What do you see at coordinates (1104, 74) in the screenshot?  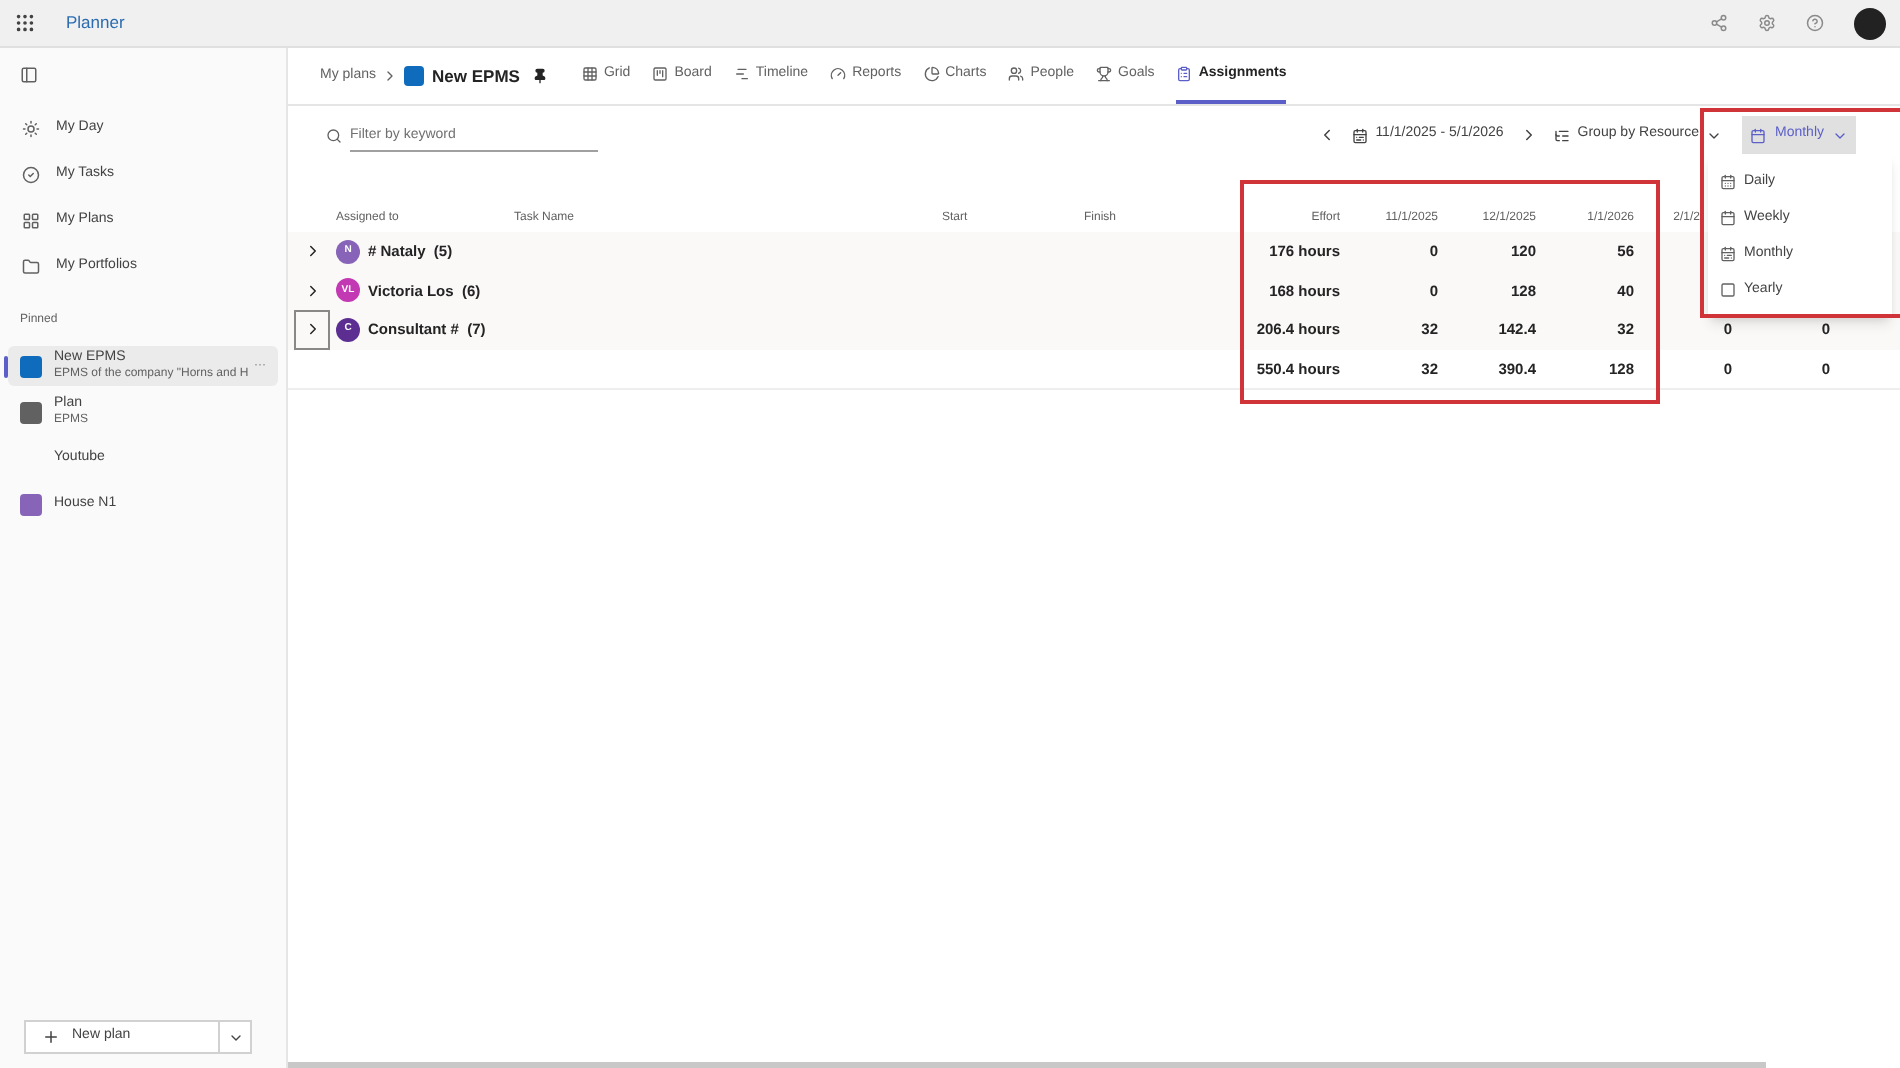 I see `trophy-icon` at bounding box center [1104, 74].